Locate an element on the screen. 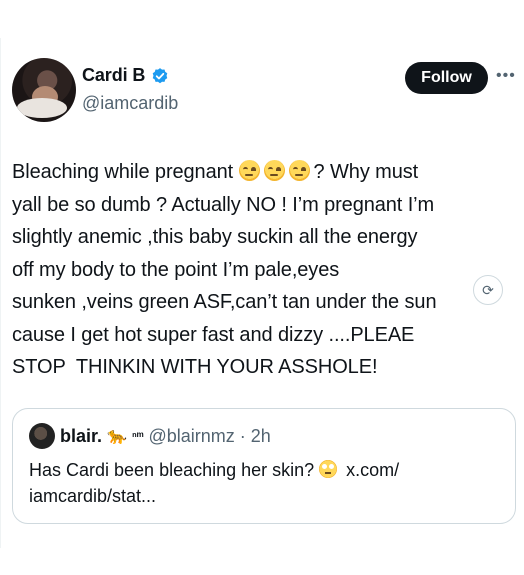 This screenshot has height=575, width=524. follow-button: Follow is located at coordinates (446, 78).